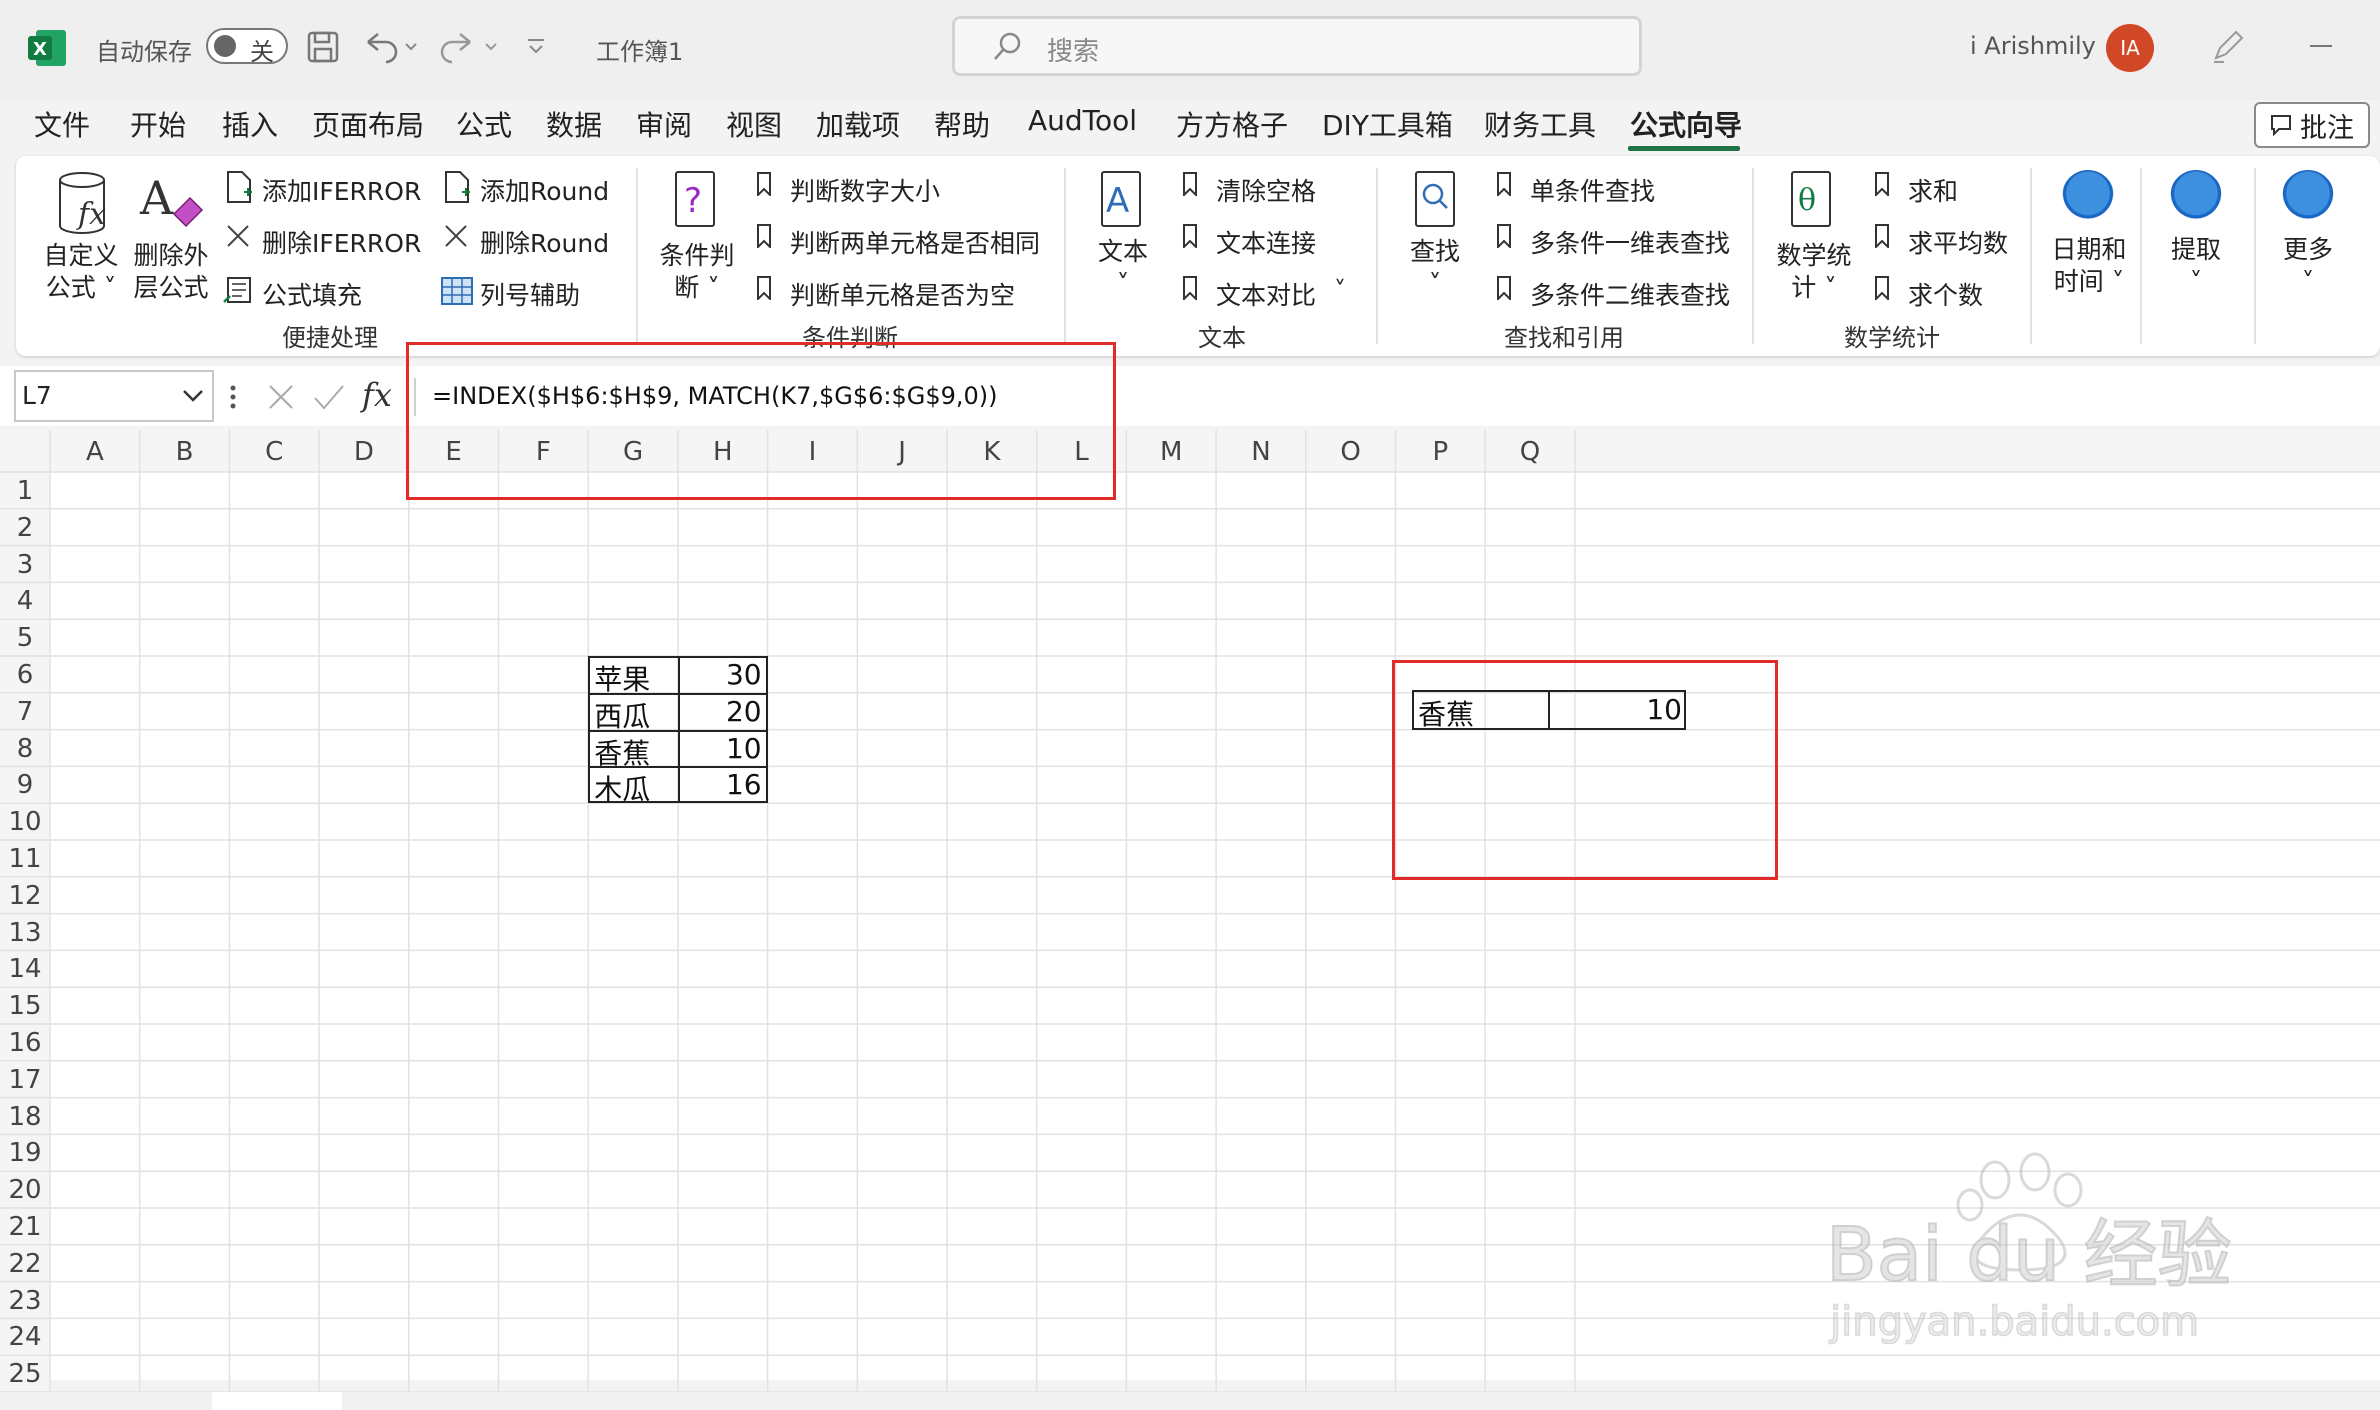  What do you see at coordinates (1592, 190) in the screenshot?
I see `single-condition-lookup-button: 单条件查找` at bounding box center [1592, 190].